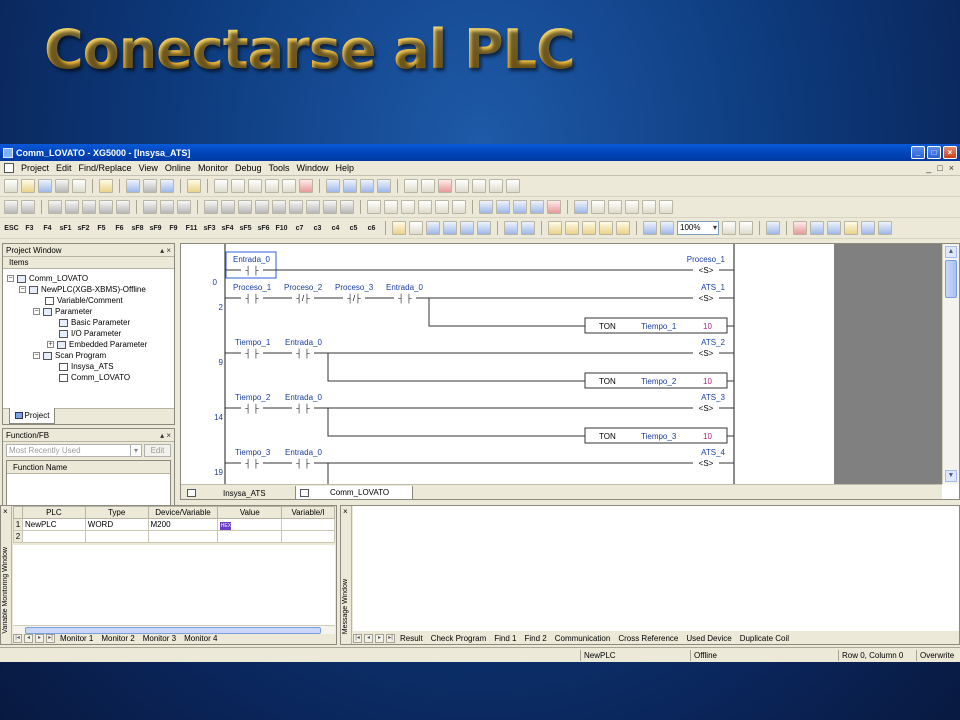 Image resolution: width=960 pixels, height=720 pixels. Describe the element at coordinates (486, 207) in the screenshot. I see `project-window-icon` at that location.